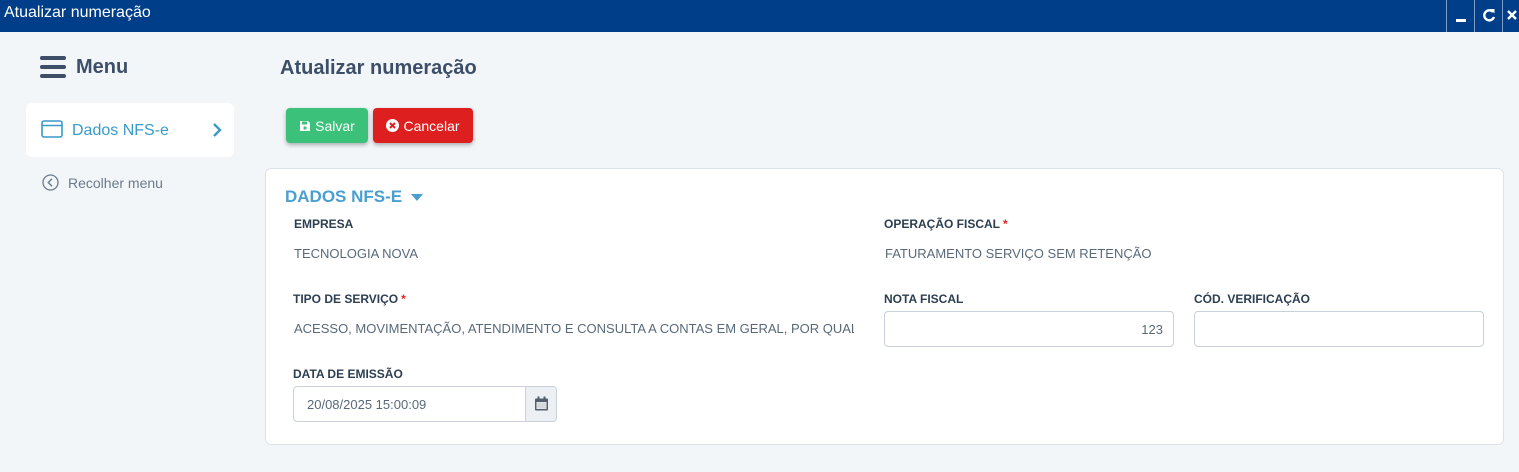 The width and height of the screenshot is (1519, 472). I want to click on minimize-button, so click(1460, 16).